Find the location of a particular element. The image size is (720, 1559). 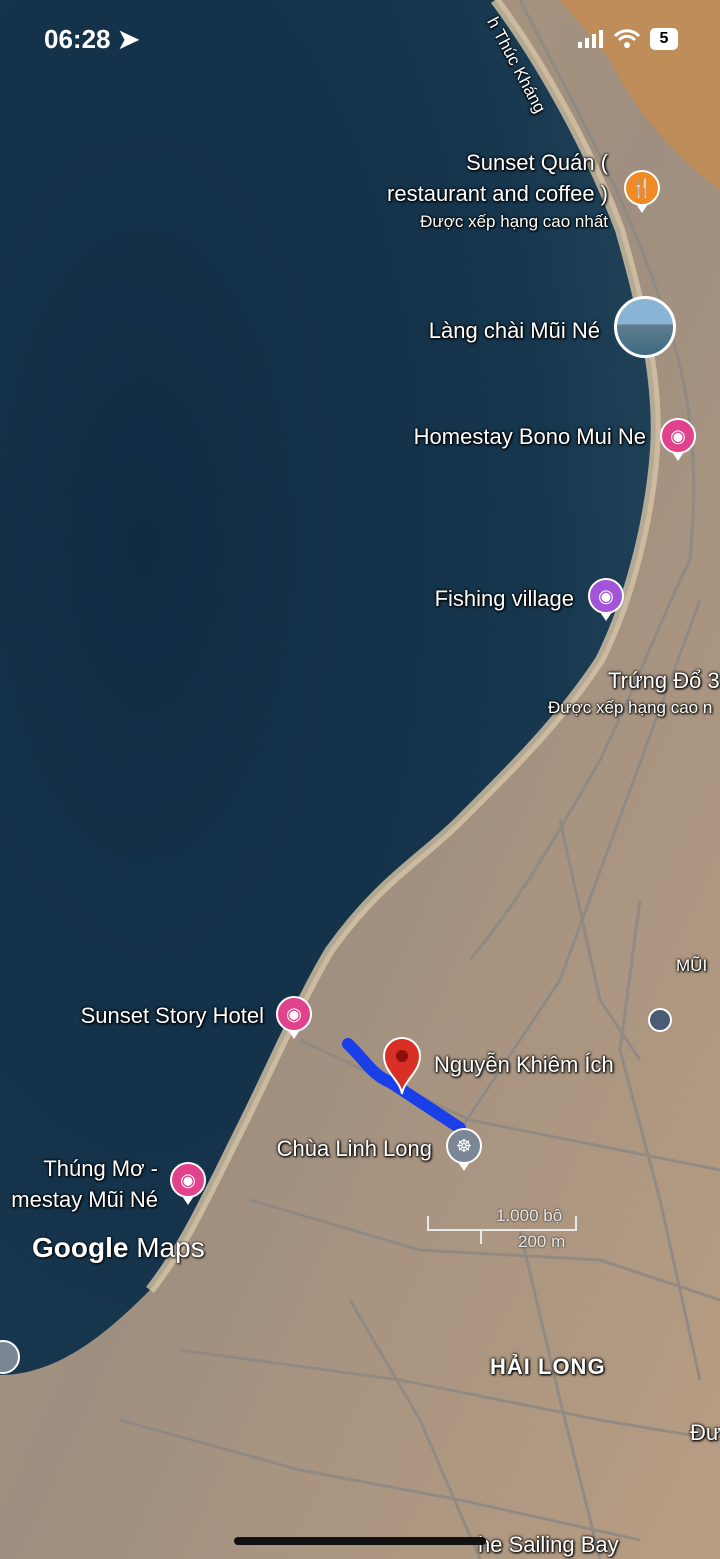

scale-meters: 200 m is located at coordinates (542, 1241).